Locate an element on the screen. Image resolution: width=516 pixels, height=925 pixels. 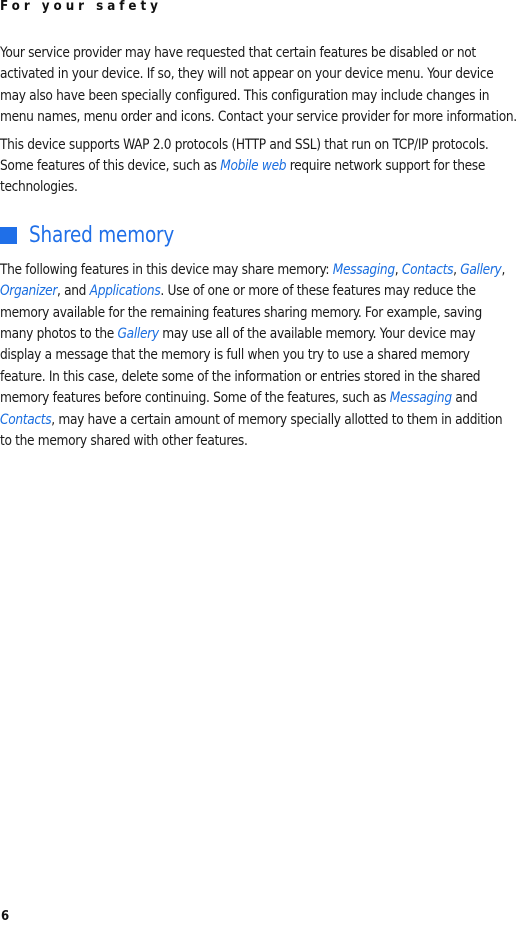
text-span: and is located at coordinates (464, 398).